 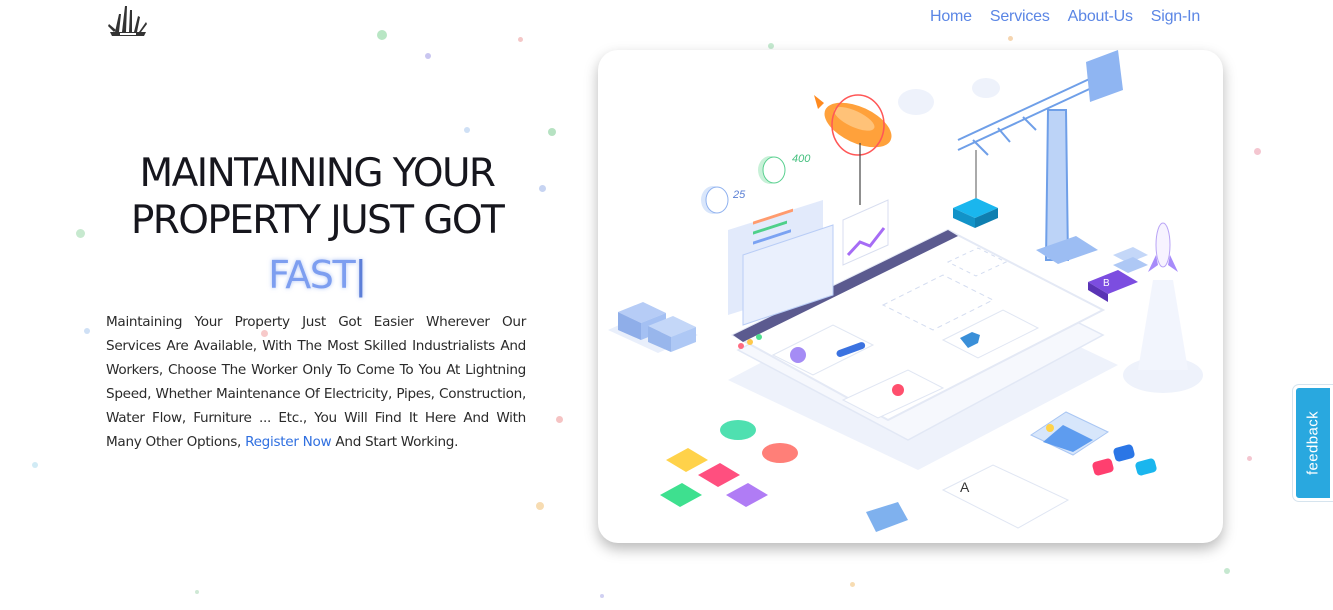 I want to click on tile-teal-chat, so click(x=738, y=430).